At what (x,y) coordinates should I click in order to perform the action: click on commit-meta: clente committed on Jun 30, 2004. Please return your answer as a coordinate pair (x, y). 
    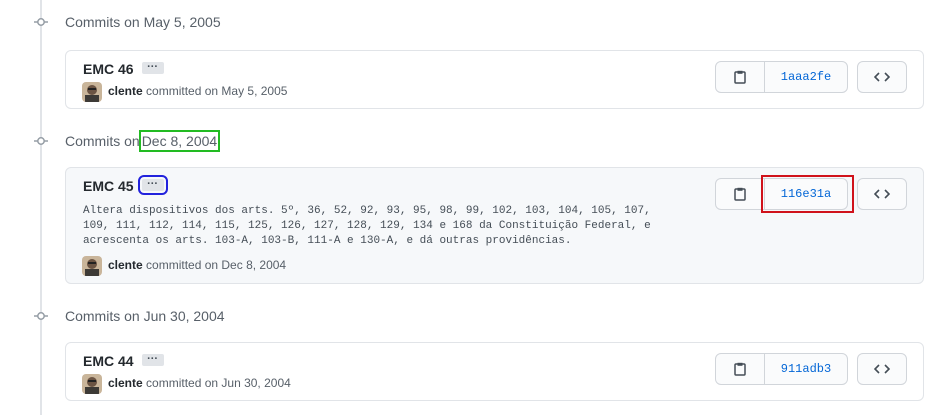
    Looking at the image, I should click on (186, 383).